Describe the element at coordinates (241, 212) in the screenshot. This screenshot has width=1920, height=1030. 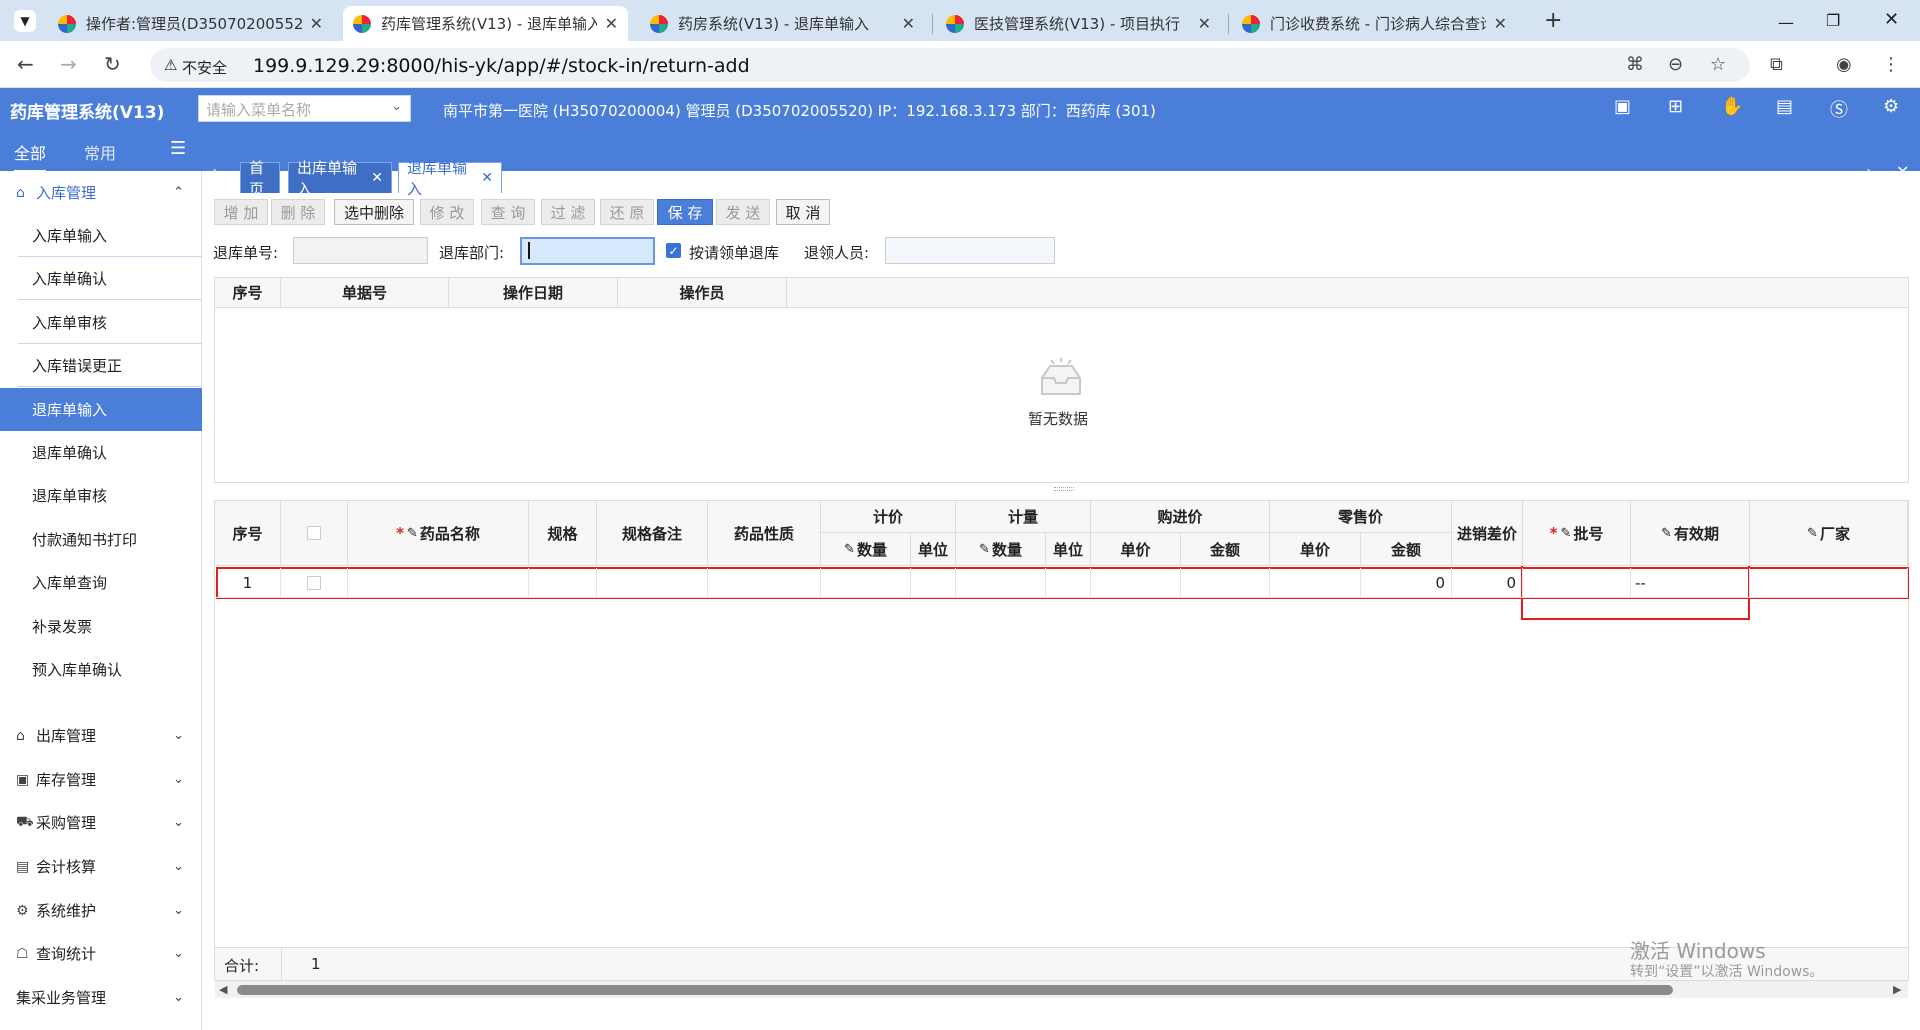
I see `toolbar-button: 增 加` at that location.